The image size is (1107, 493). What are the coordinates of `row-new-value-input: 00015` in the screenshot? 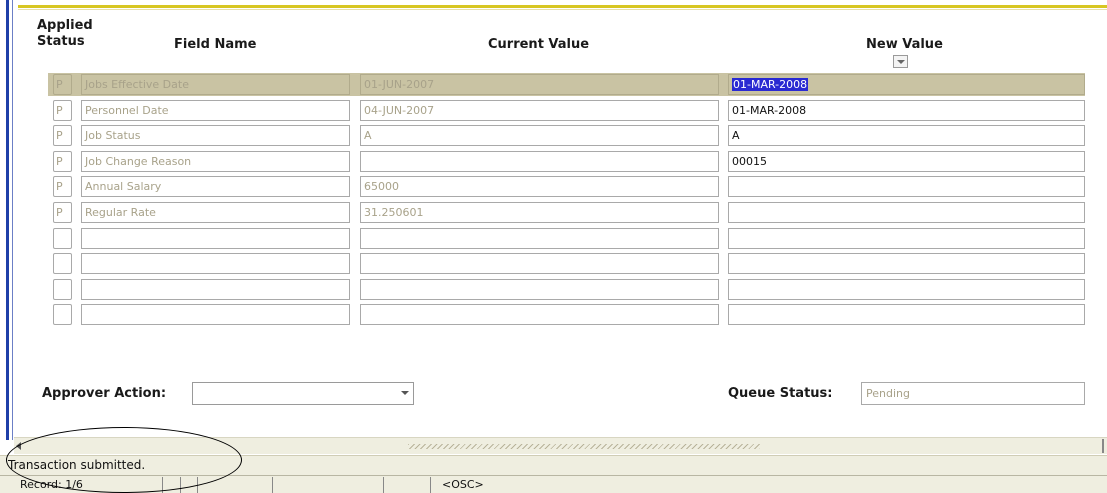 It's located at (906, 161).